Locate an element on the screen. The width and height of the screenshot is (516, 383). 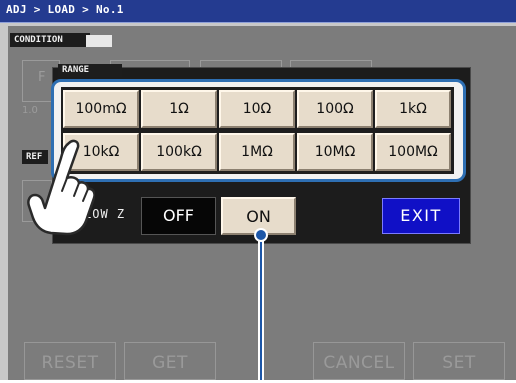
set-button: SET is located at coordinates (459, 361).